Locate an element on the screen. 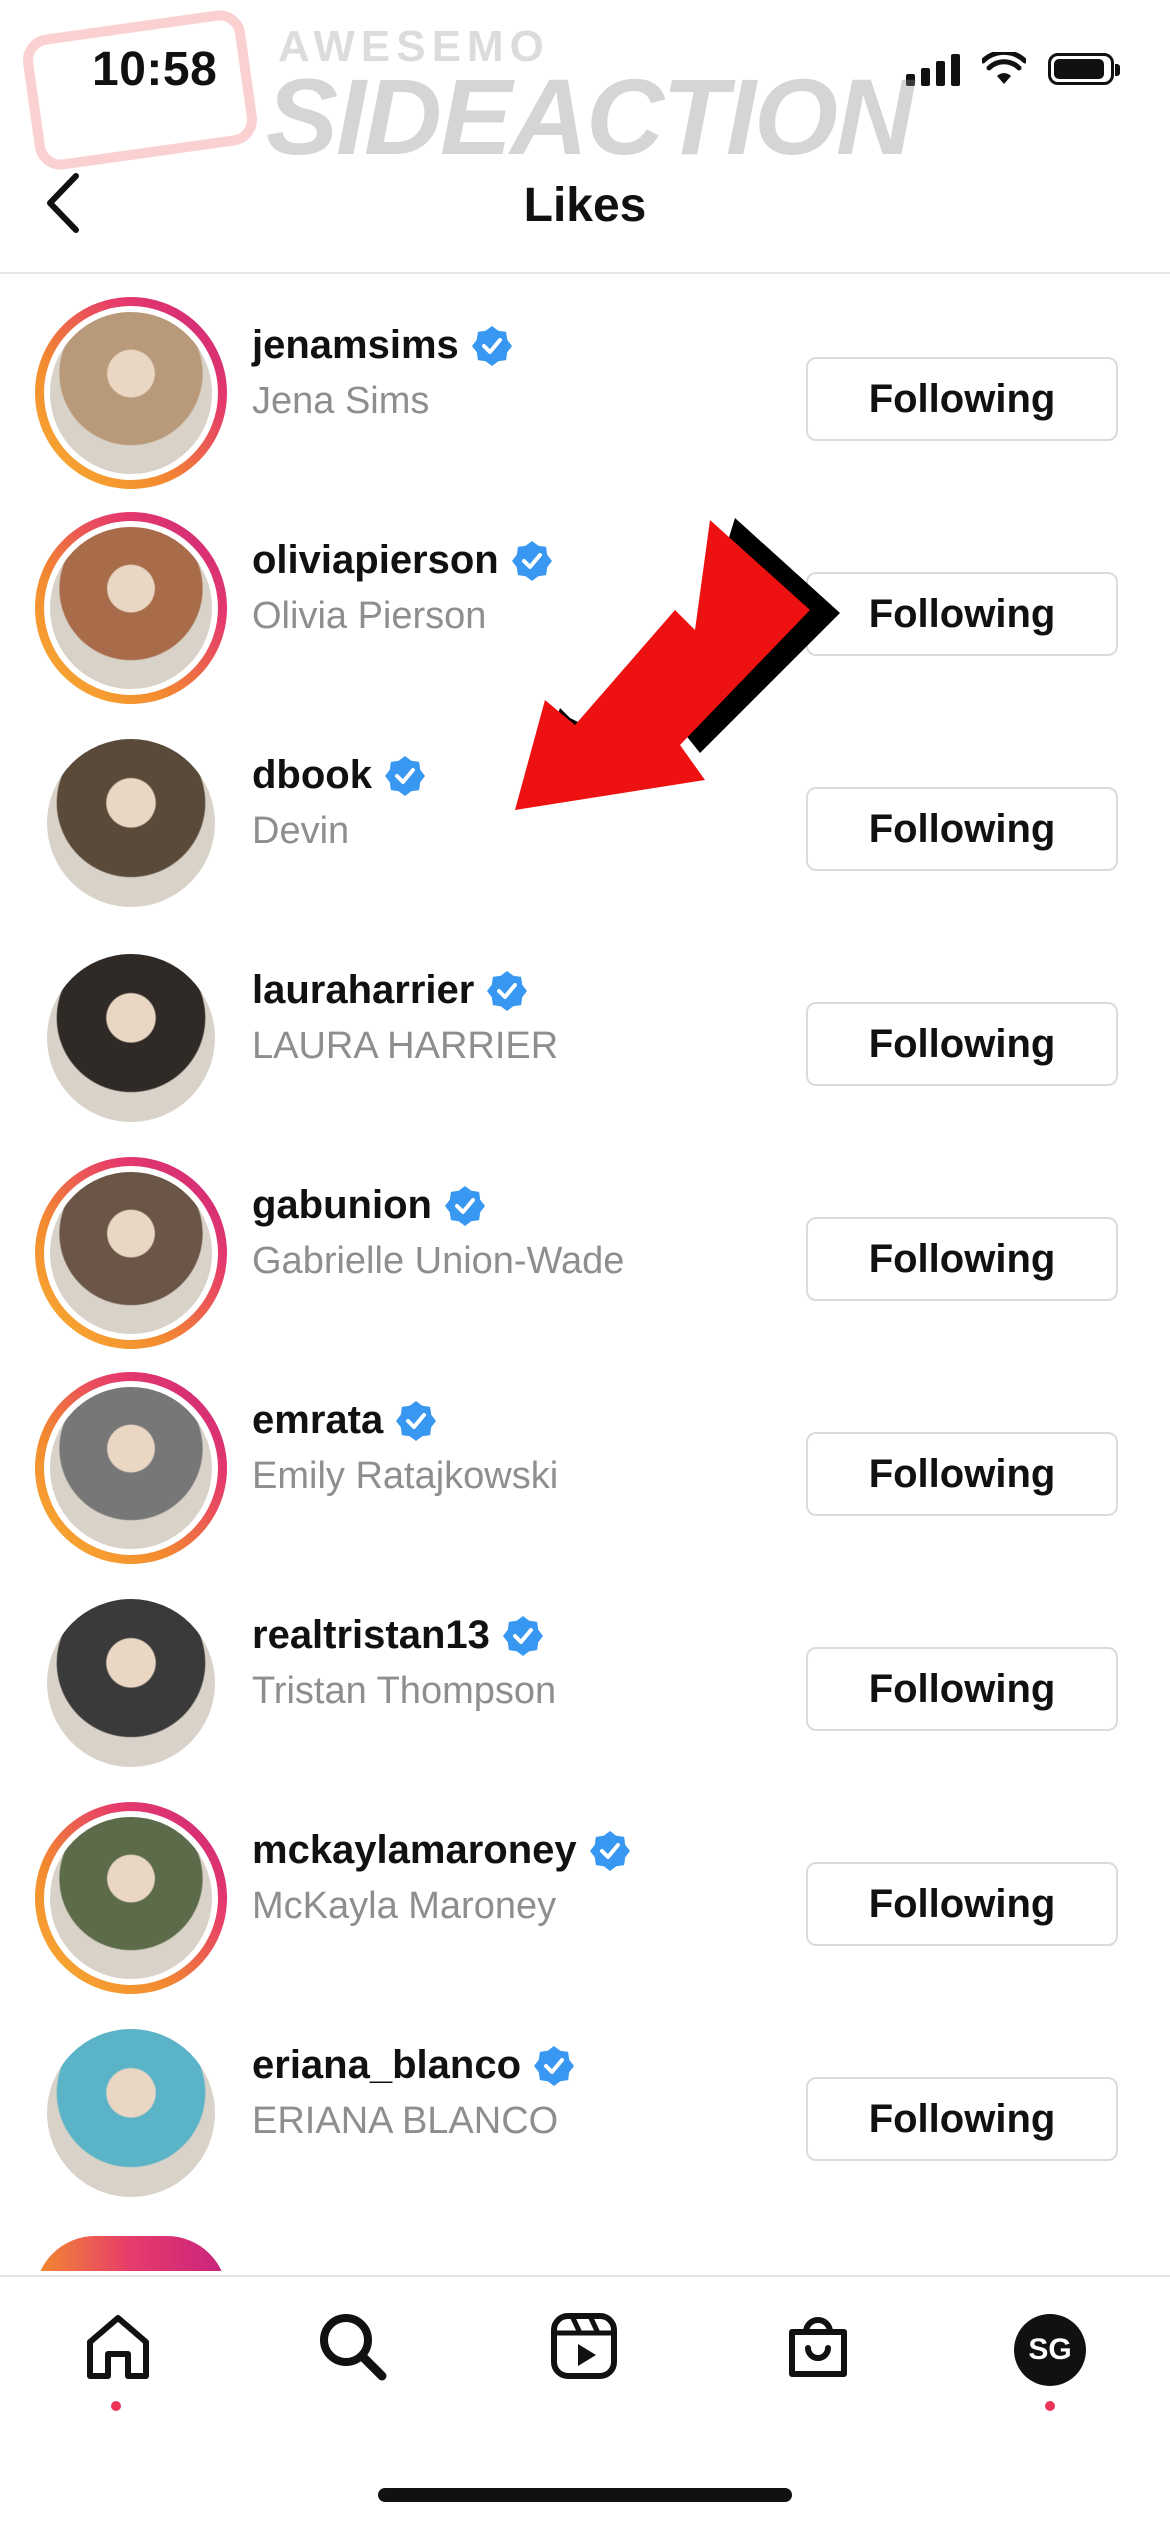 Image resolution: width=1170 pixels, height=2534 pixels. user-names: gabunion Gabrielle Union-Wade is located at coordinates (438, 1233).